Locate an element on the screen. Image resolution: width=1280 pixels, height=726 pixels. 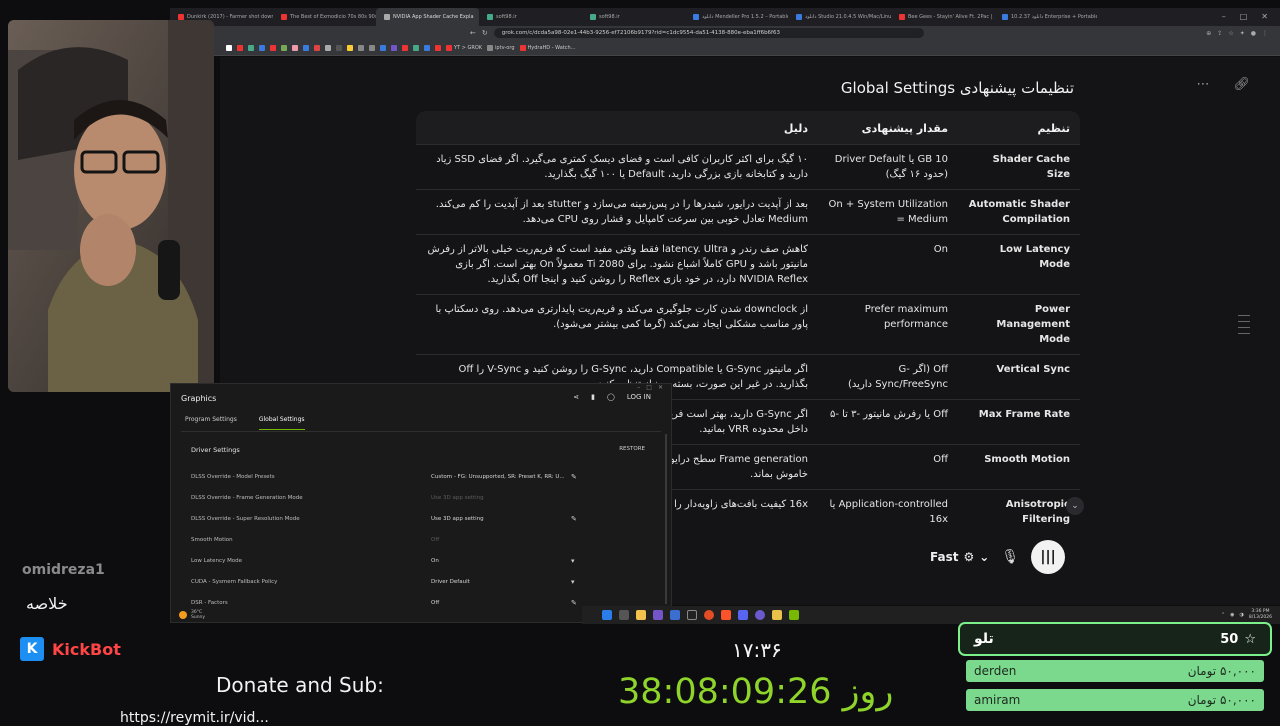
browser-tab: دانلود Mendeller Pro 1.5.2 – Portable is located at coordinates (736, 17).